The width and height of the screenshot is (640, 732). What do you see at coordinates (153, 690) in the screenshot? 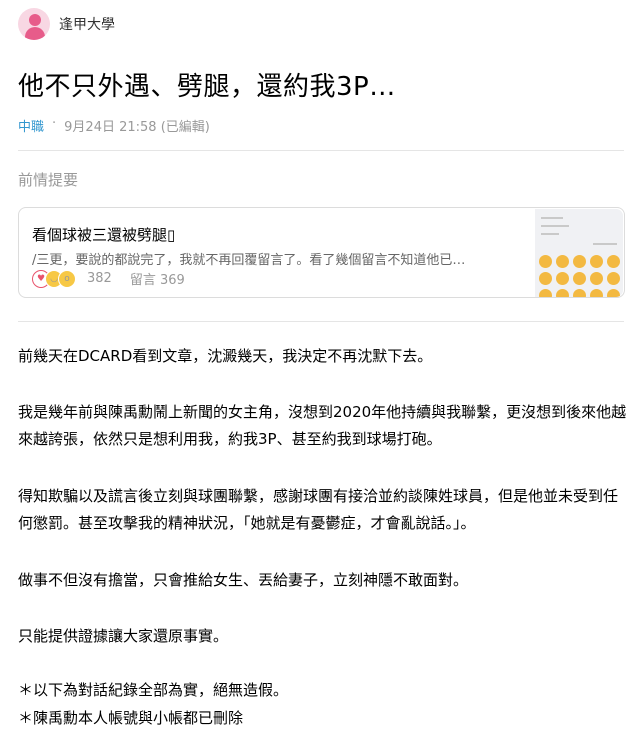
I see `content-note: ＊以下為對話紀錄全部為實，絕無造假。` at bounding box center [153, 690].